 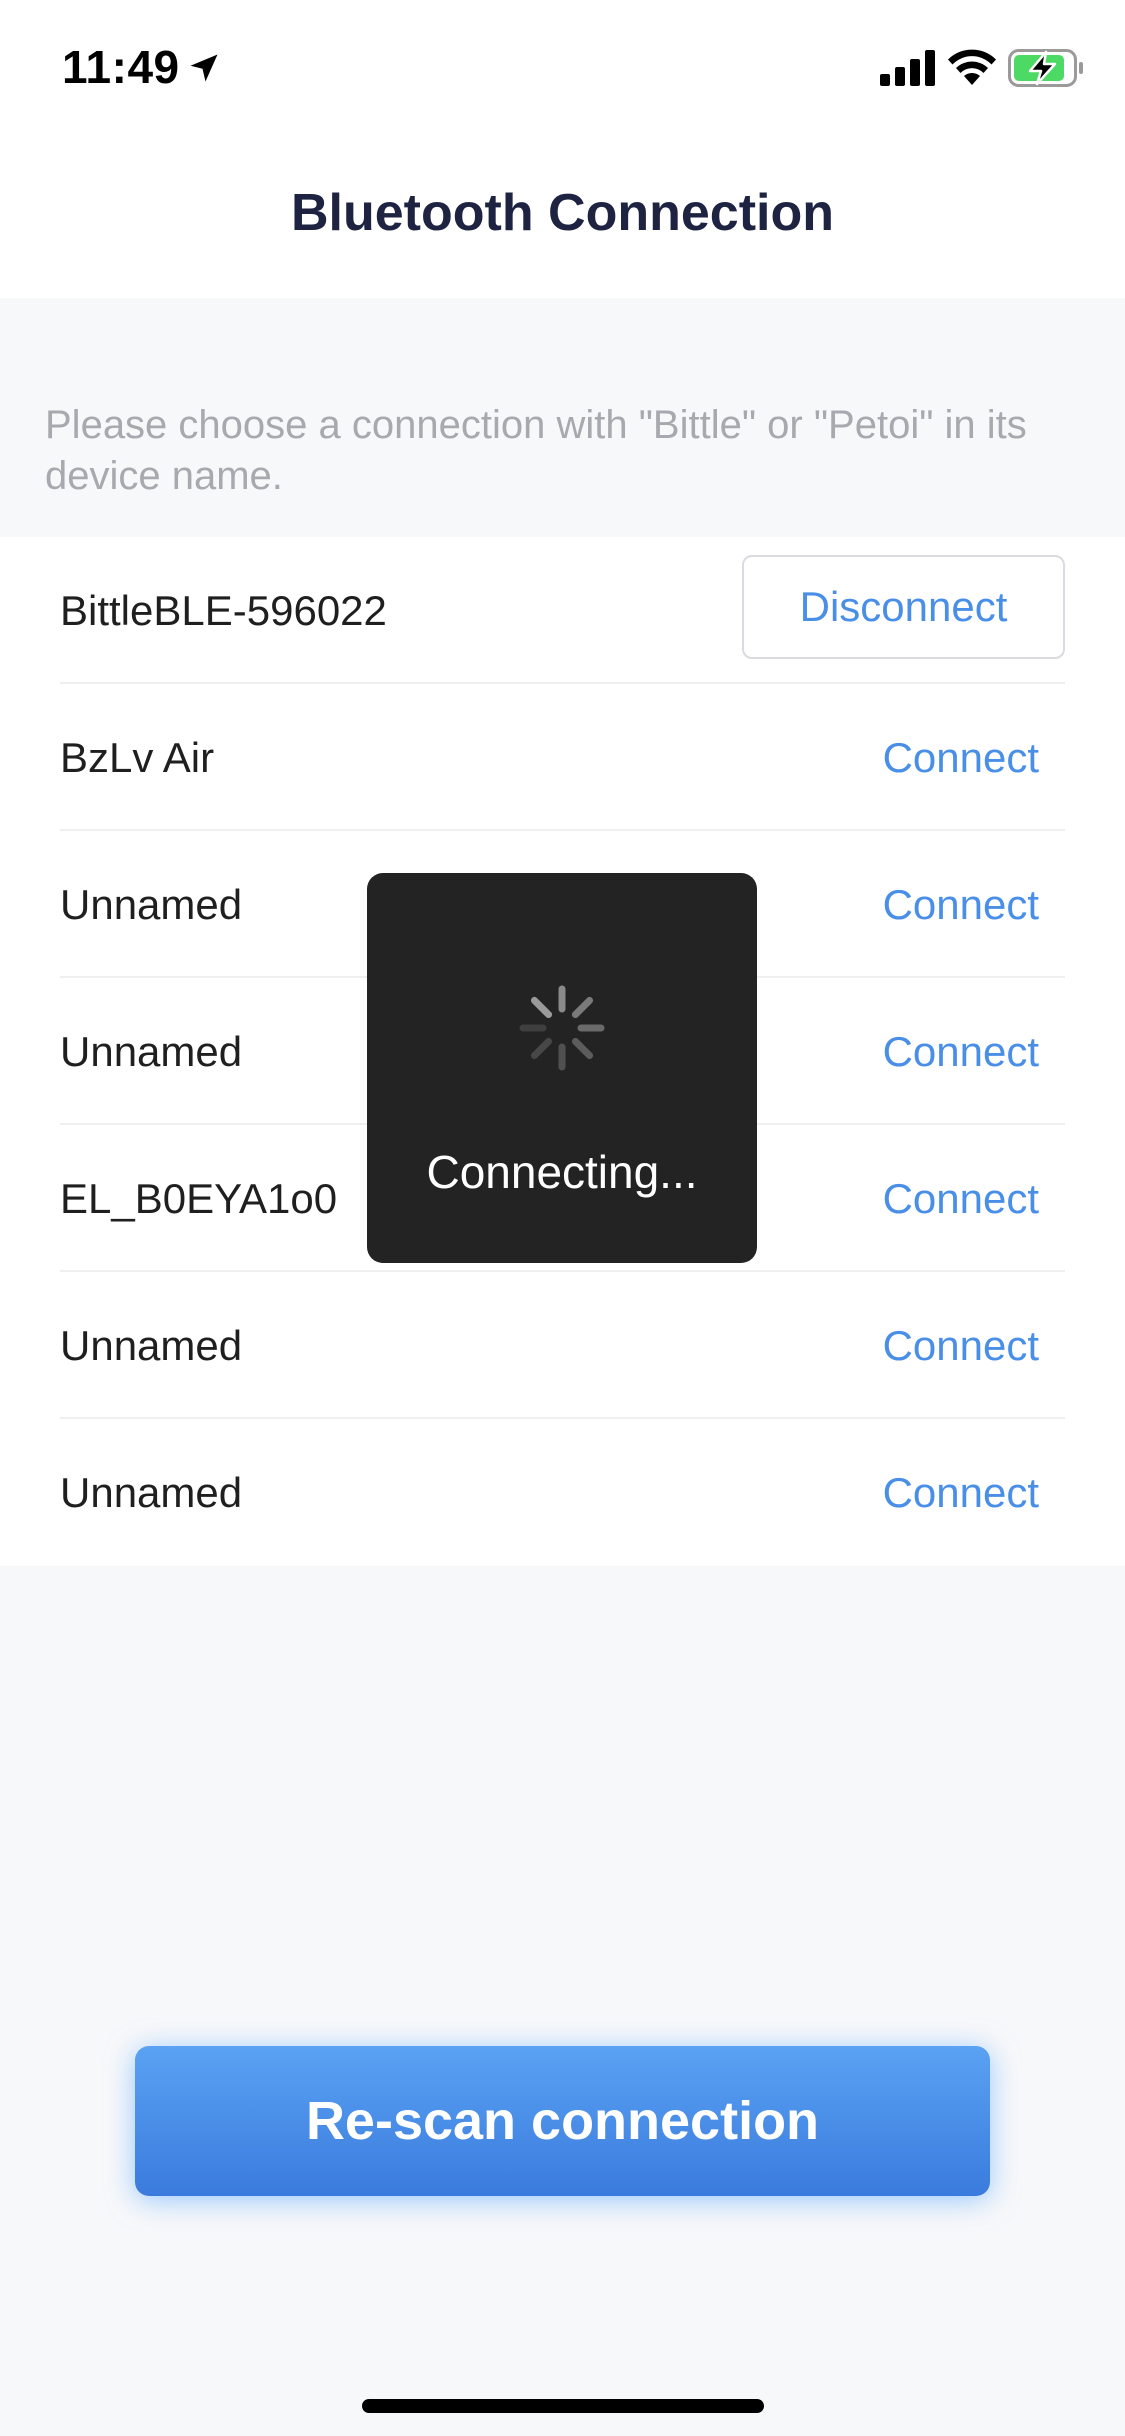 What do you see at coordinates (204, 68) in the screenshot?
I see `location-arrow-icon` at bounding box center [204, 68].